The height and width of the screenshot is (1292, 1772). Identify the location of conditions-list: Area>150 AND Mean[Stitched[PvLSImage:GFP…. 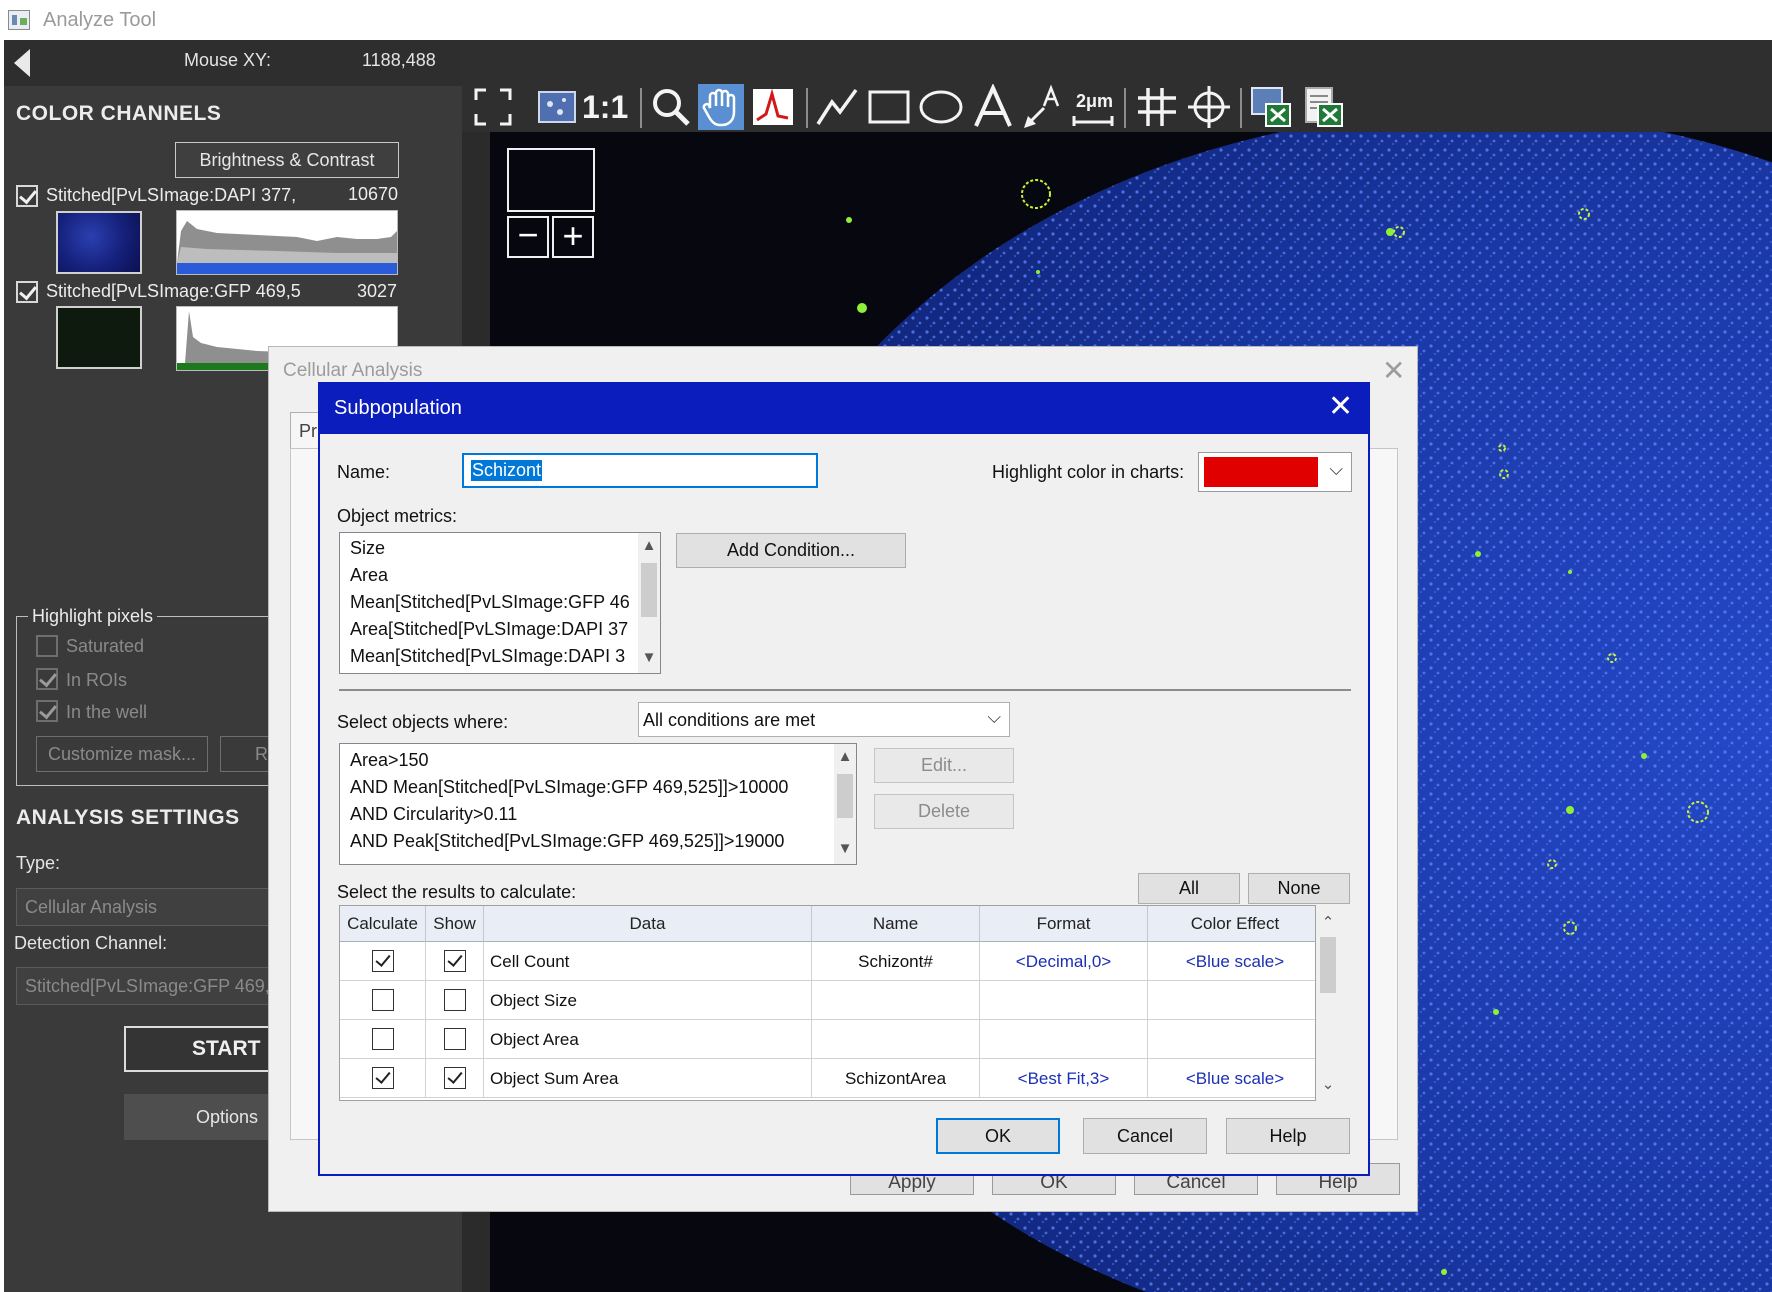
(598, 804).